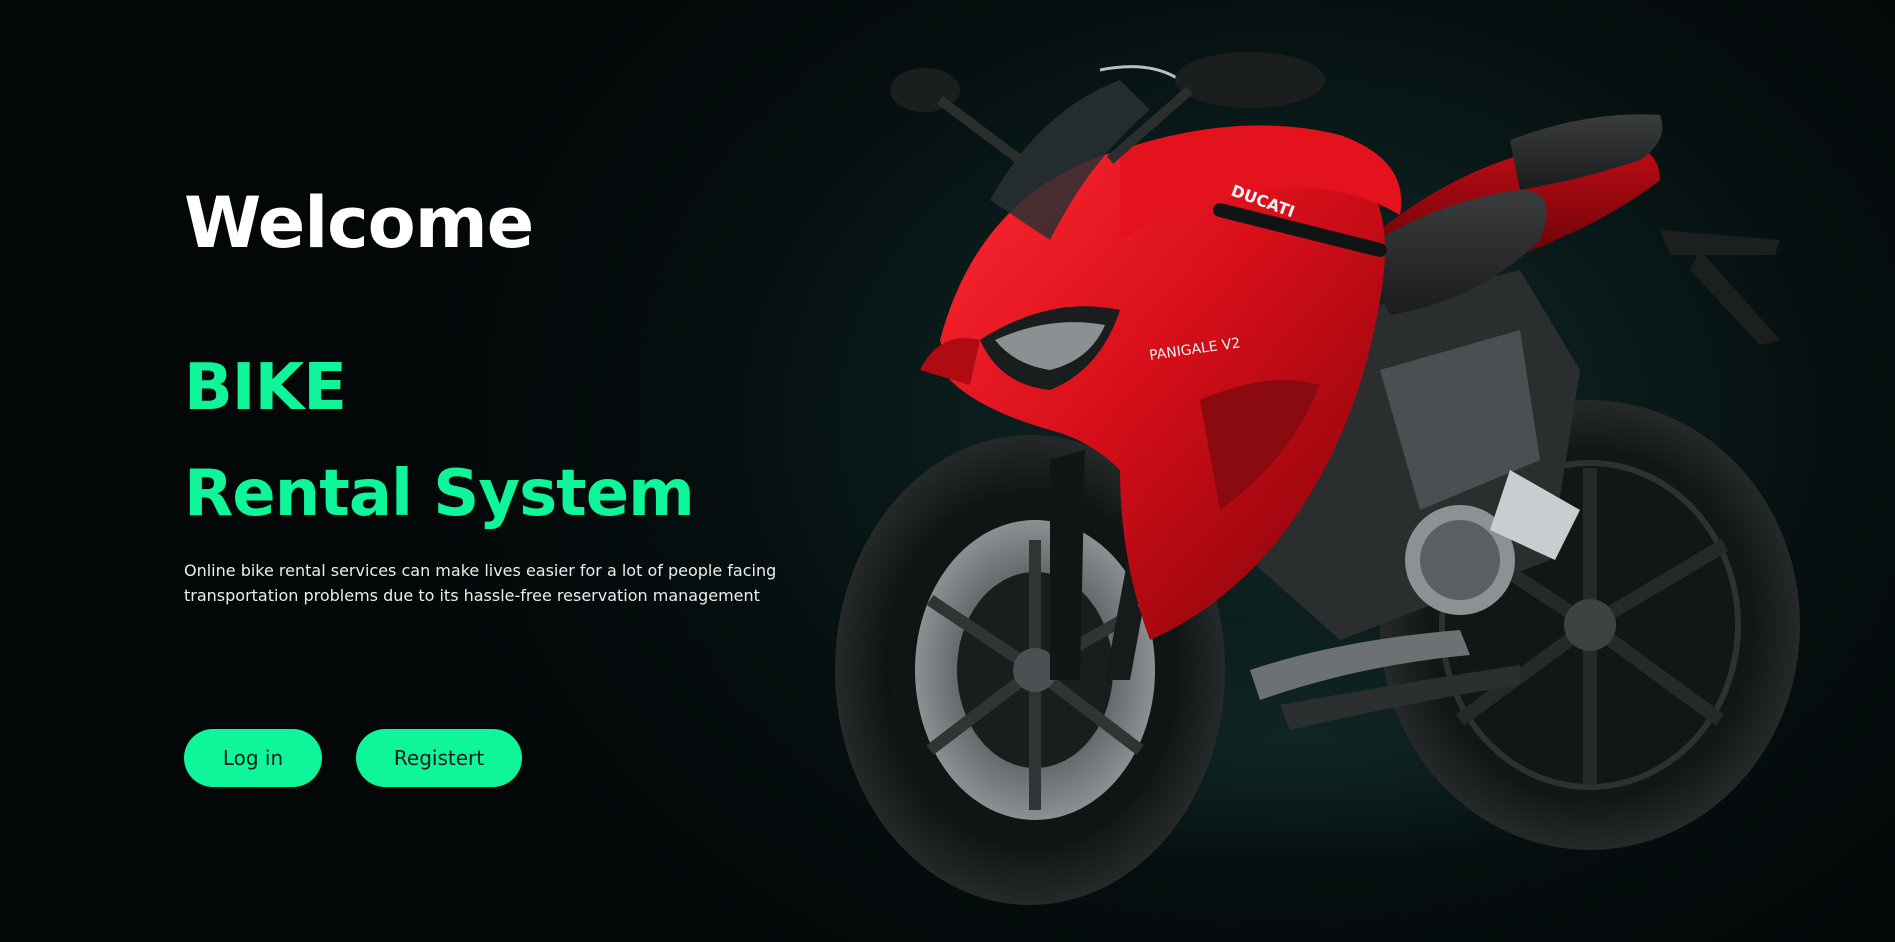  I want to click on register-button: Registert, so click(439, 758).